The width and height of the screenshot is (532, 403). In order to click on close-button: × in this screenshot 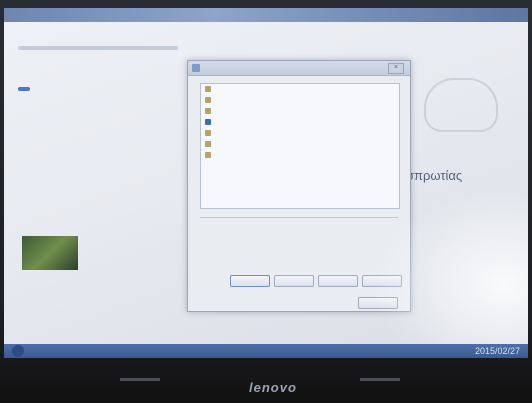, I will do `click(396, 68)`.